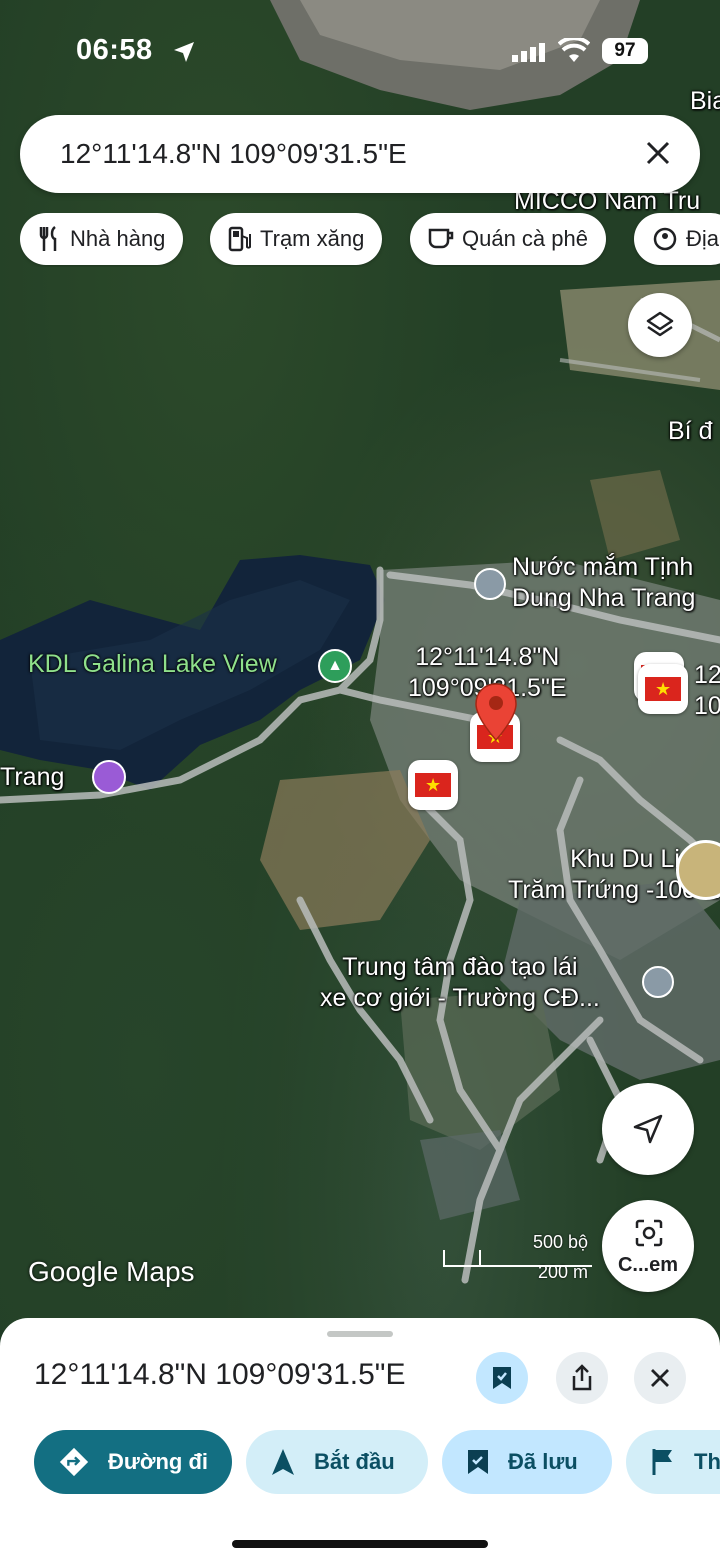  I want to click on map-label-right-12: 12 10, so click(707, 691).